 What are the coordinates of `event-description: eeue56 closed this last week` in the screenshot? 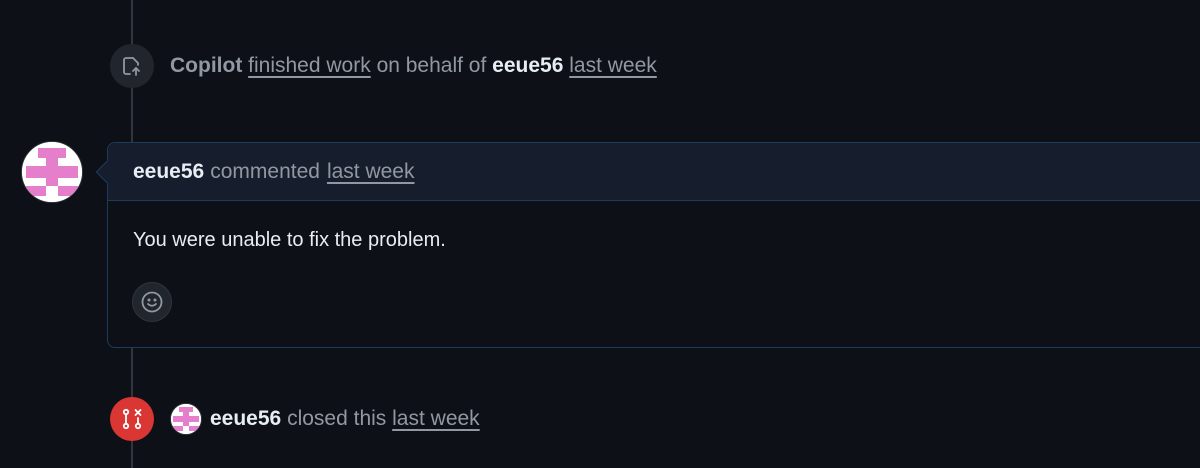 It's located at (345, 419).